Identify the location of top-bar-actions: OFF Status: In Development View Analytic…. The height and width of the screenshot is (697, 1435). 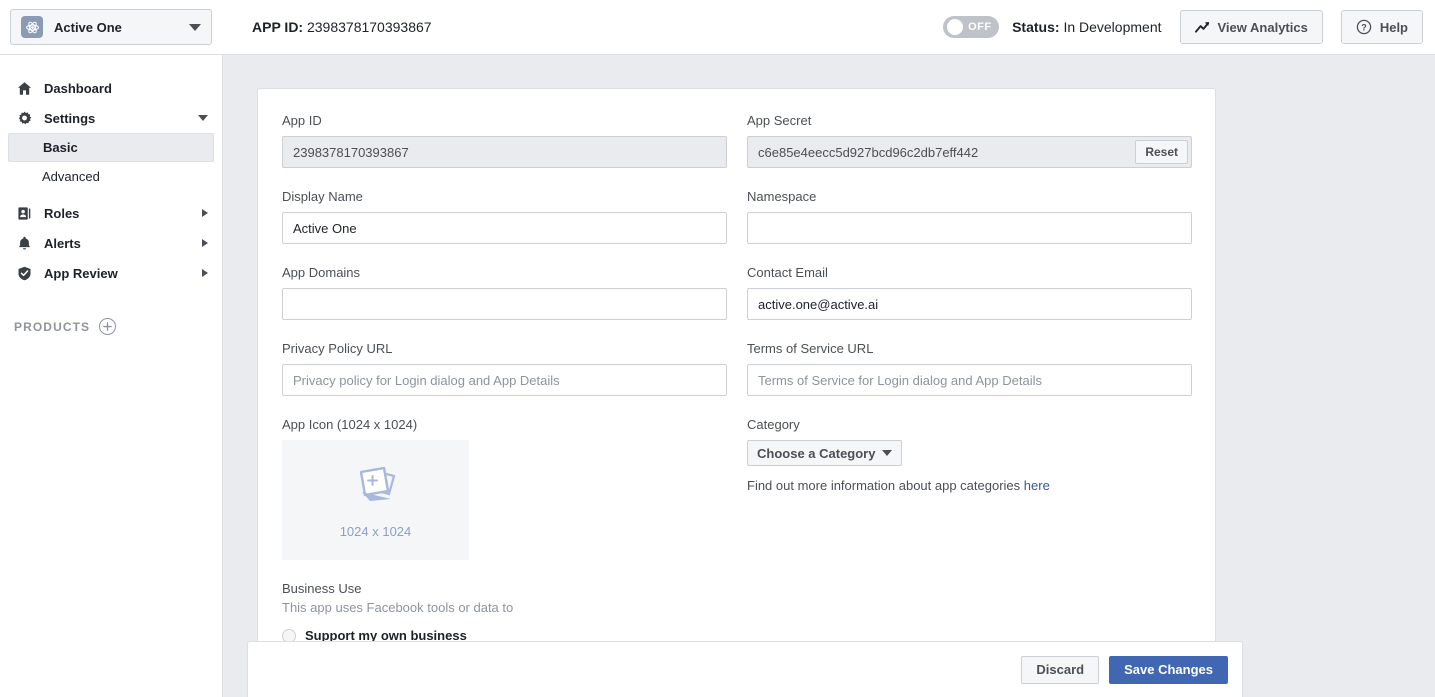
(1189, 27).